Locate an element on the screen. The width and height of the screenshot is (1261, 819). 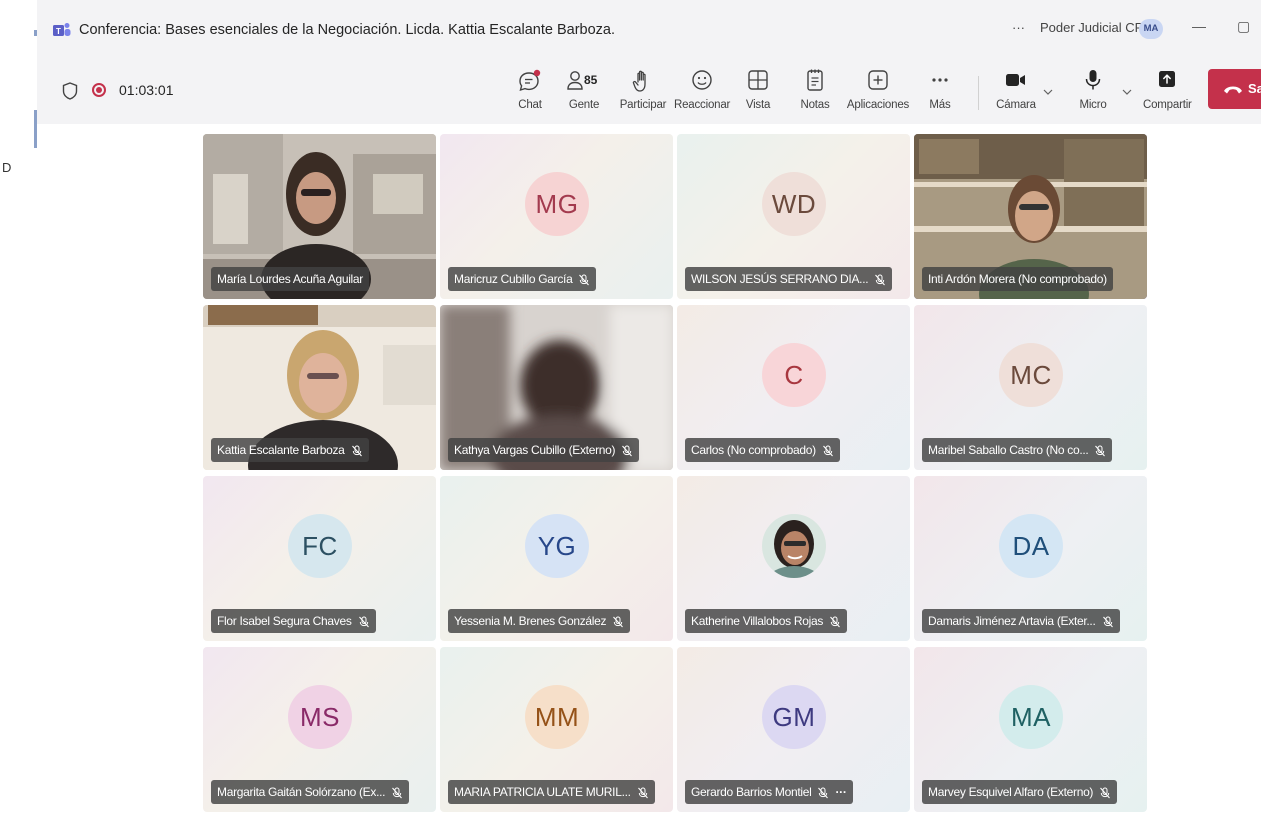
participant-avatar: MA is located at coordinates (1031, 717).